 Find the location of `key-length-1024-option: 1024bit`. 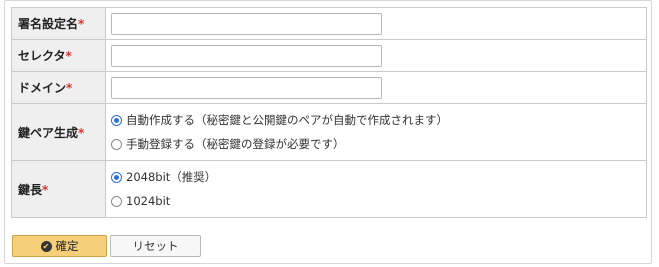

key-length-1024-option: 1024bit is located at coordinates (378, 201).